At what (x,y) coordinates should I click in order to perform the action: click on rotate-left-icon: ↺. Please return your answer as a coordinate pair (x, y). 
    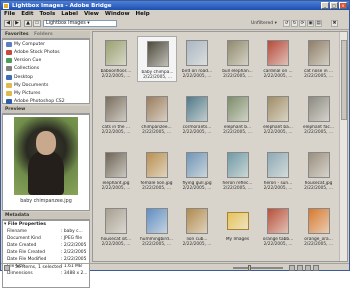
    Looking at the image, I should click on (286, 23).